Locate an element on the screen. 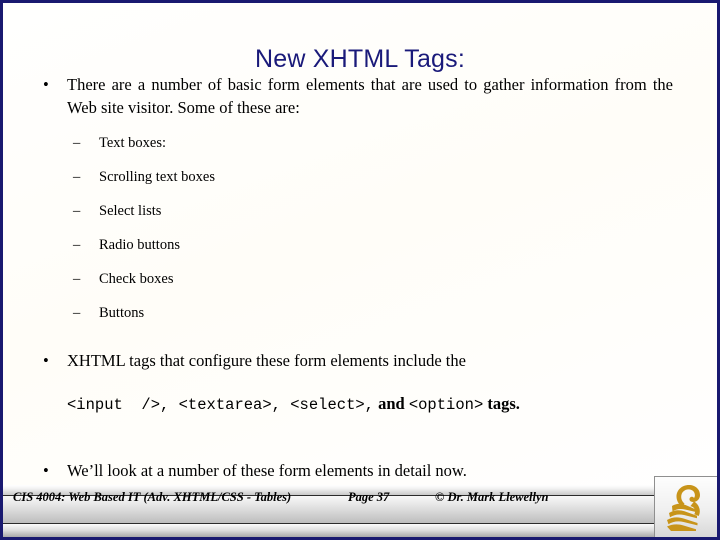 Image resolution: width=720 pixels, height=540 pixels. option-tag-code: <option> is located at coordinates (446, 405).